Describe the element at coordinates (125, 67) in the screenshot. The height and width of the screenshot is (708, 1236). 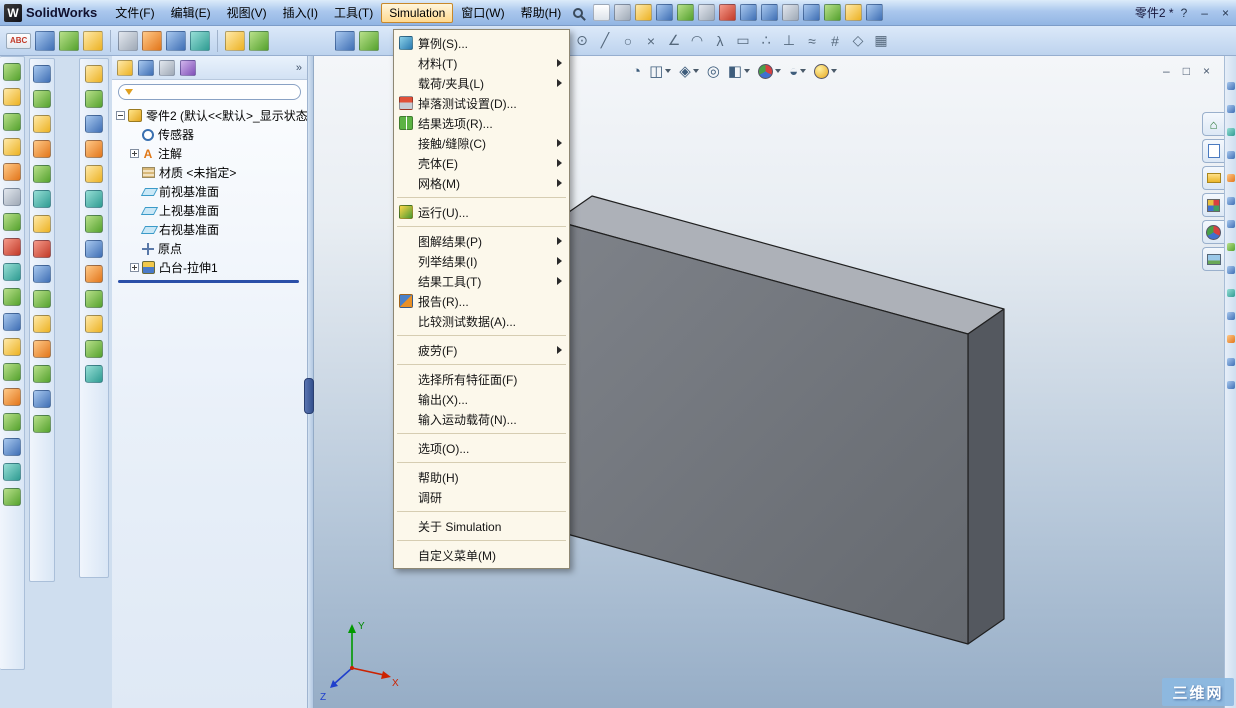
I see `tab-feature-tree` at that location.